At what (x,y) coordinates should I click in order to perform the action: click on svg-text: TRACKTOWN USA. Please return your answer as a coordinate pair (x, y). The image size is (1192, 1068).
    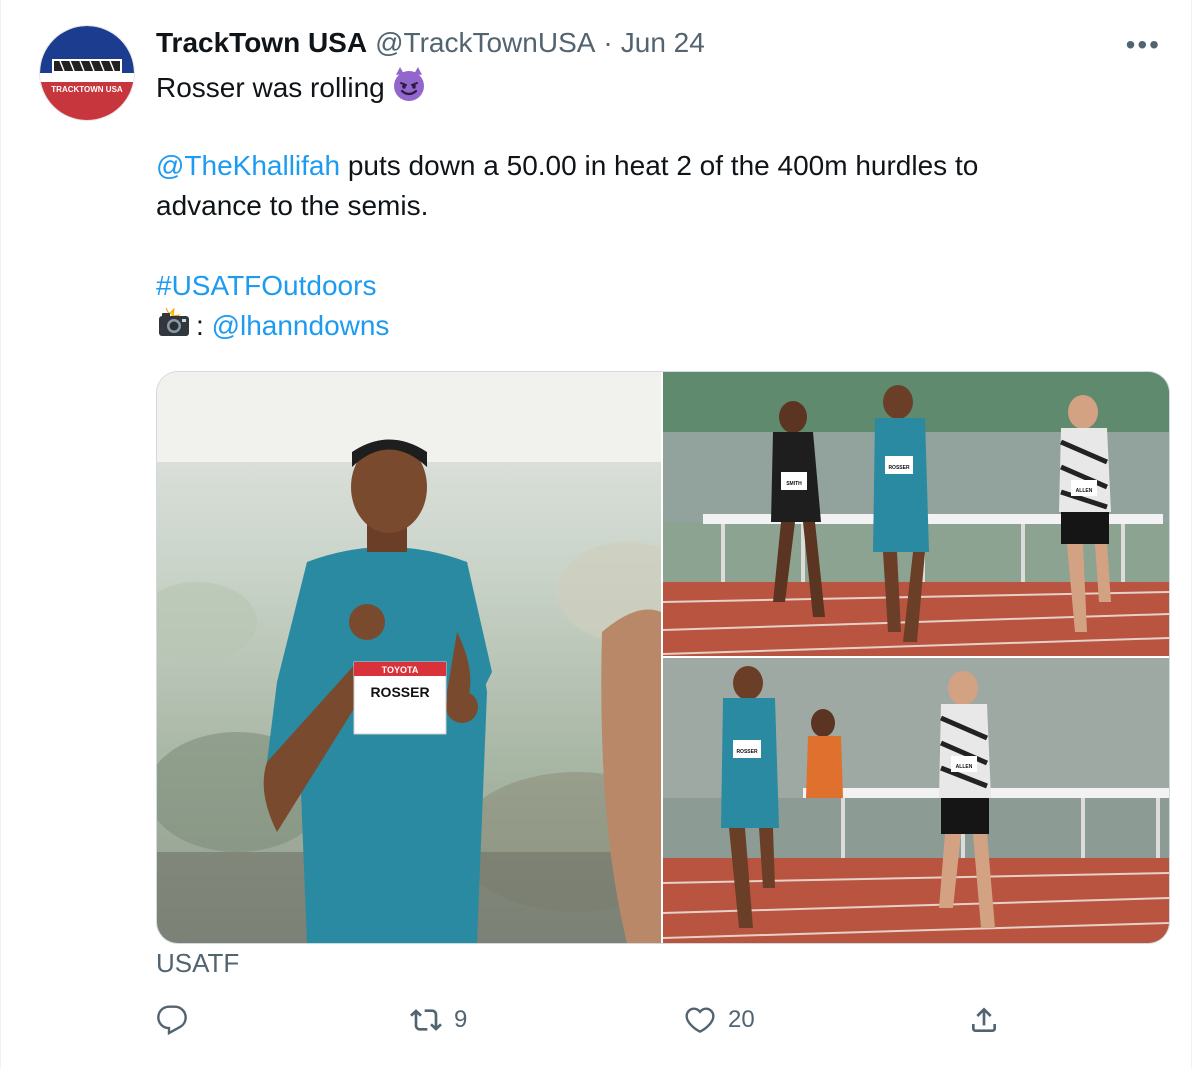
    Looking at the image, I should click on (87, 89).